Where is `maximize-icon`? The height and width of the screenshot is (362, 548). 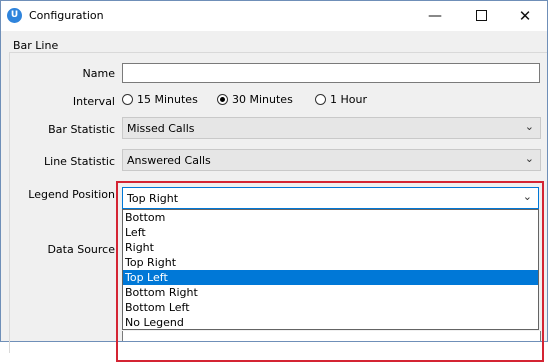 maximize-icon is located at coordinates (481, 15).